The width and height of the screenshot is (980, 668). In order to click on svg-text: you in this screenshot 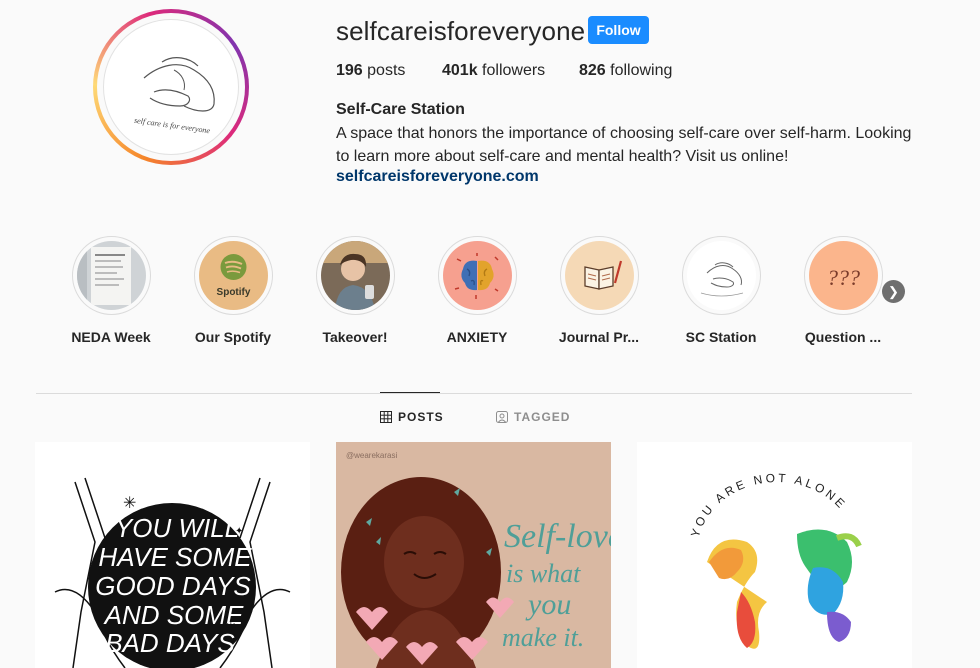, I will do `click(548, 604)`.